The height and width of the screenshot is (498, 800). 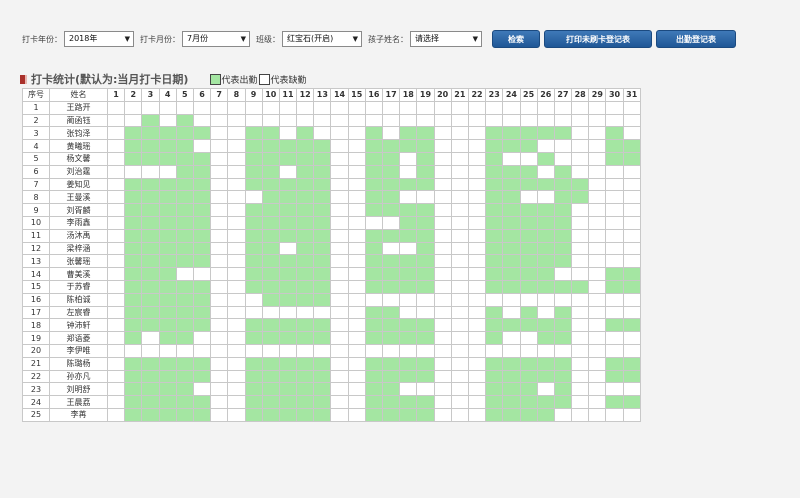 I want to click on row-seq: 5, so click(x=36, y=158).